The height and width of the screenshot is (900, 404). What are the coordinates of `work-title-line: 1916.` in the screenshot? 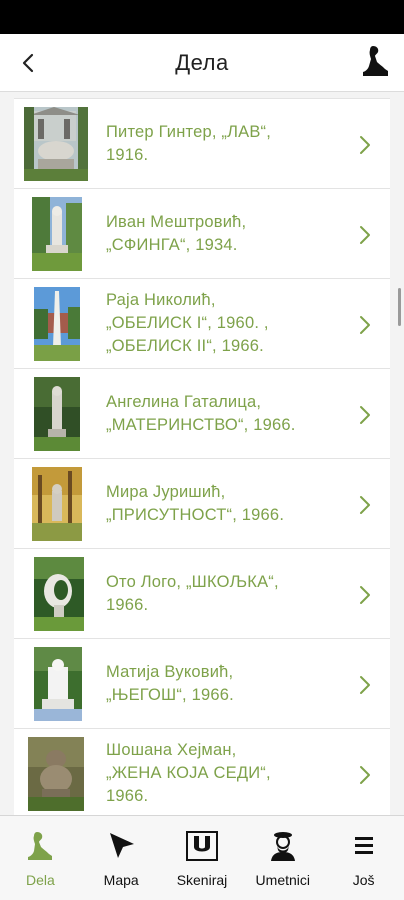 It's located at (127, 154).